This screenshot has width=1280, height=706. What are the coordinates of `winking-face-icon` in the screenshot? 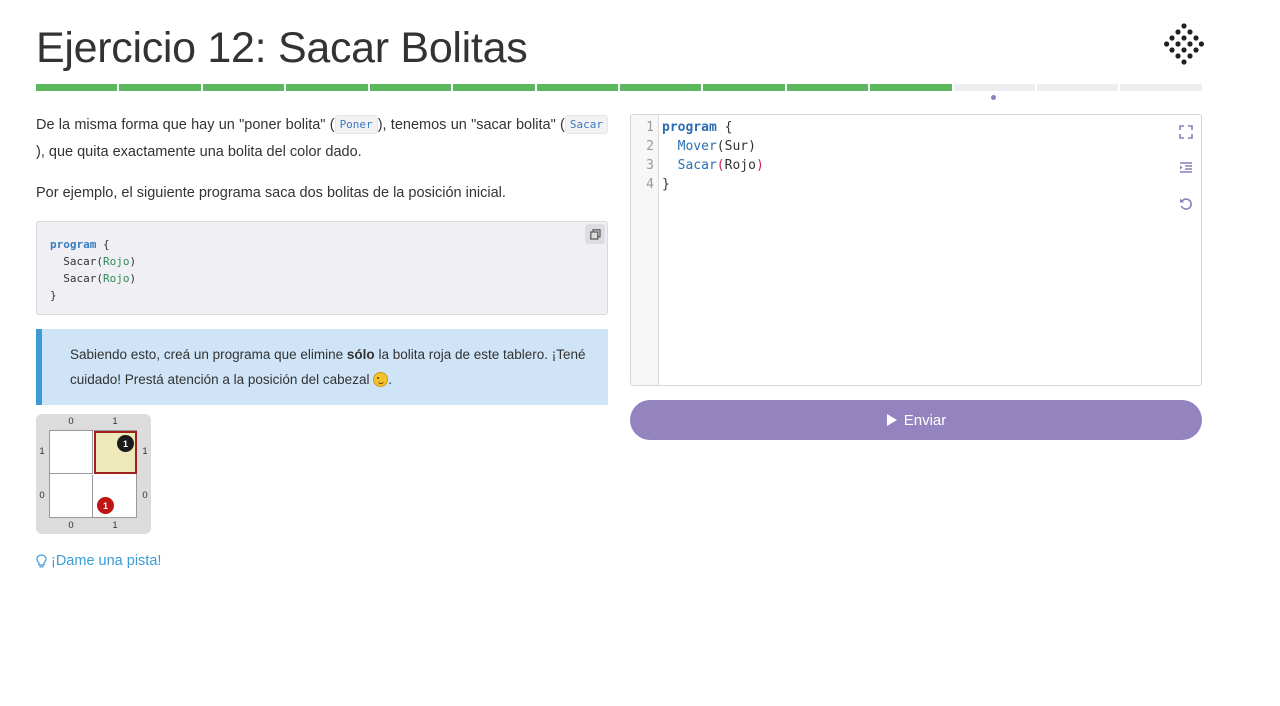 It's located at (381, 379).